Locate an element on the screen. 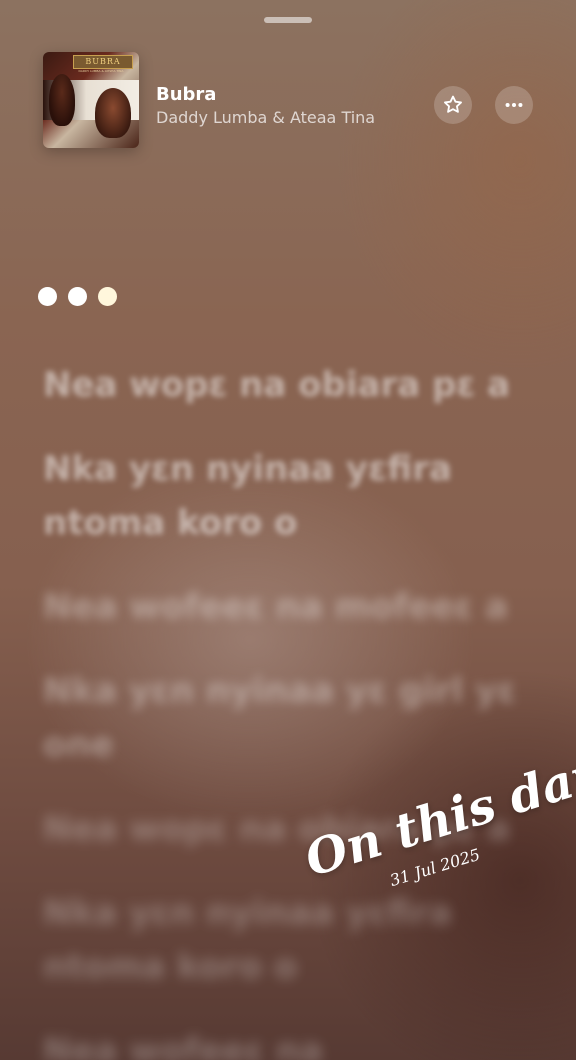 The image size is (576, 1060). artwork-figure-left is located at coordinates (62, 100).